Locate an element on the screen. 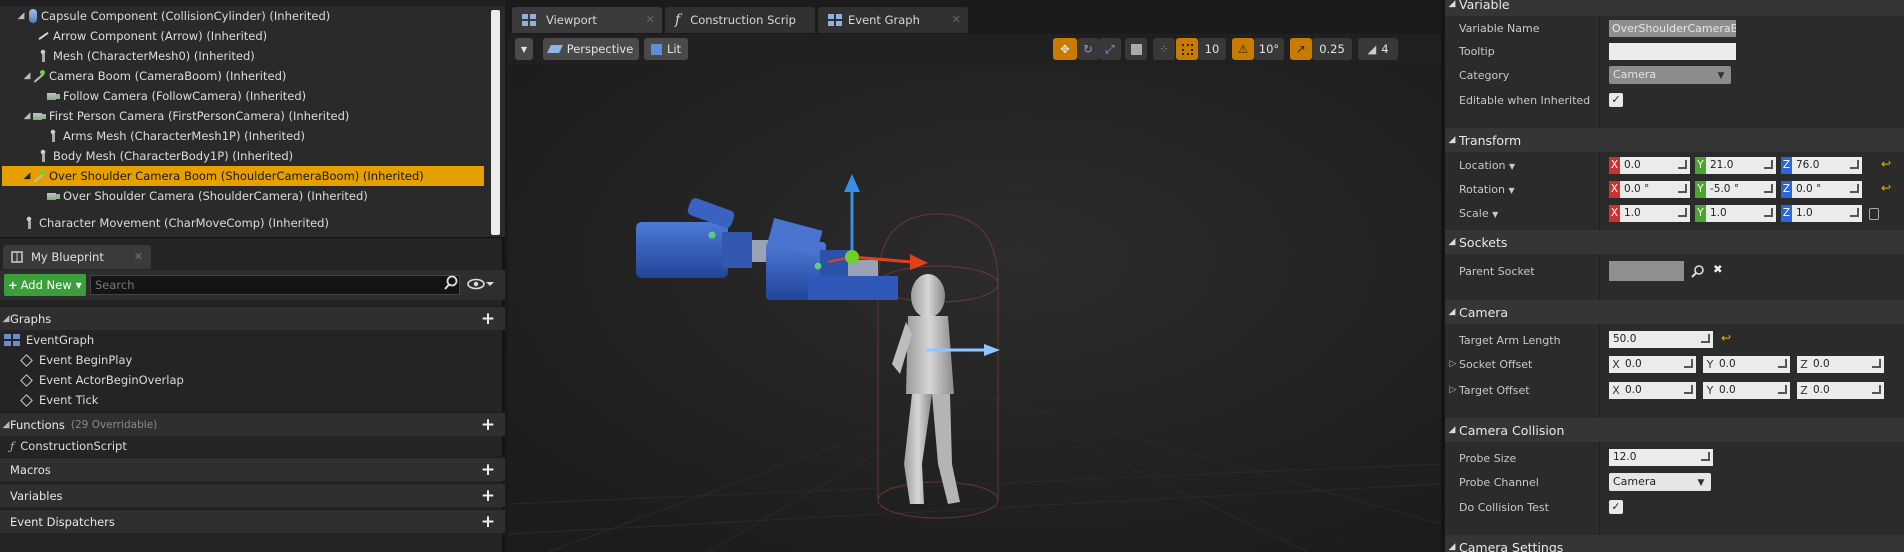  variable-name-field: OverShoulderCameraBo is located at coordinates (1672, 28).